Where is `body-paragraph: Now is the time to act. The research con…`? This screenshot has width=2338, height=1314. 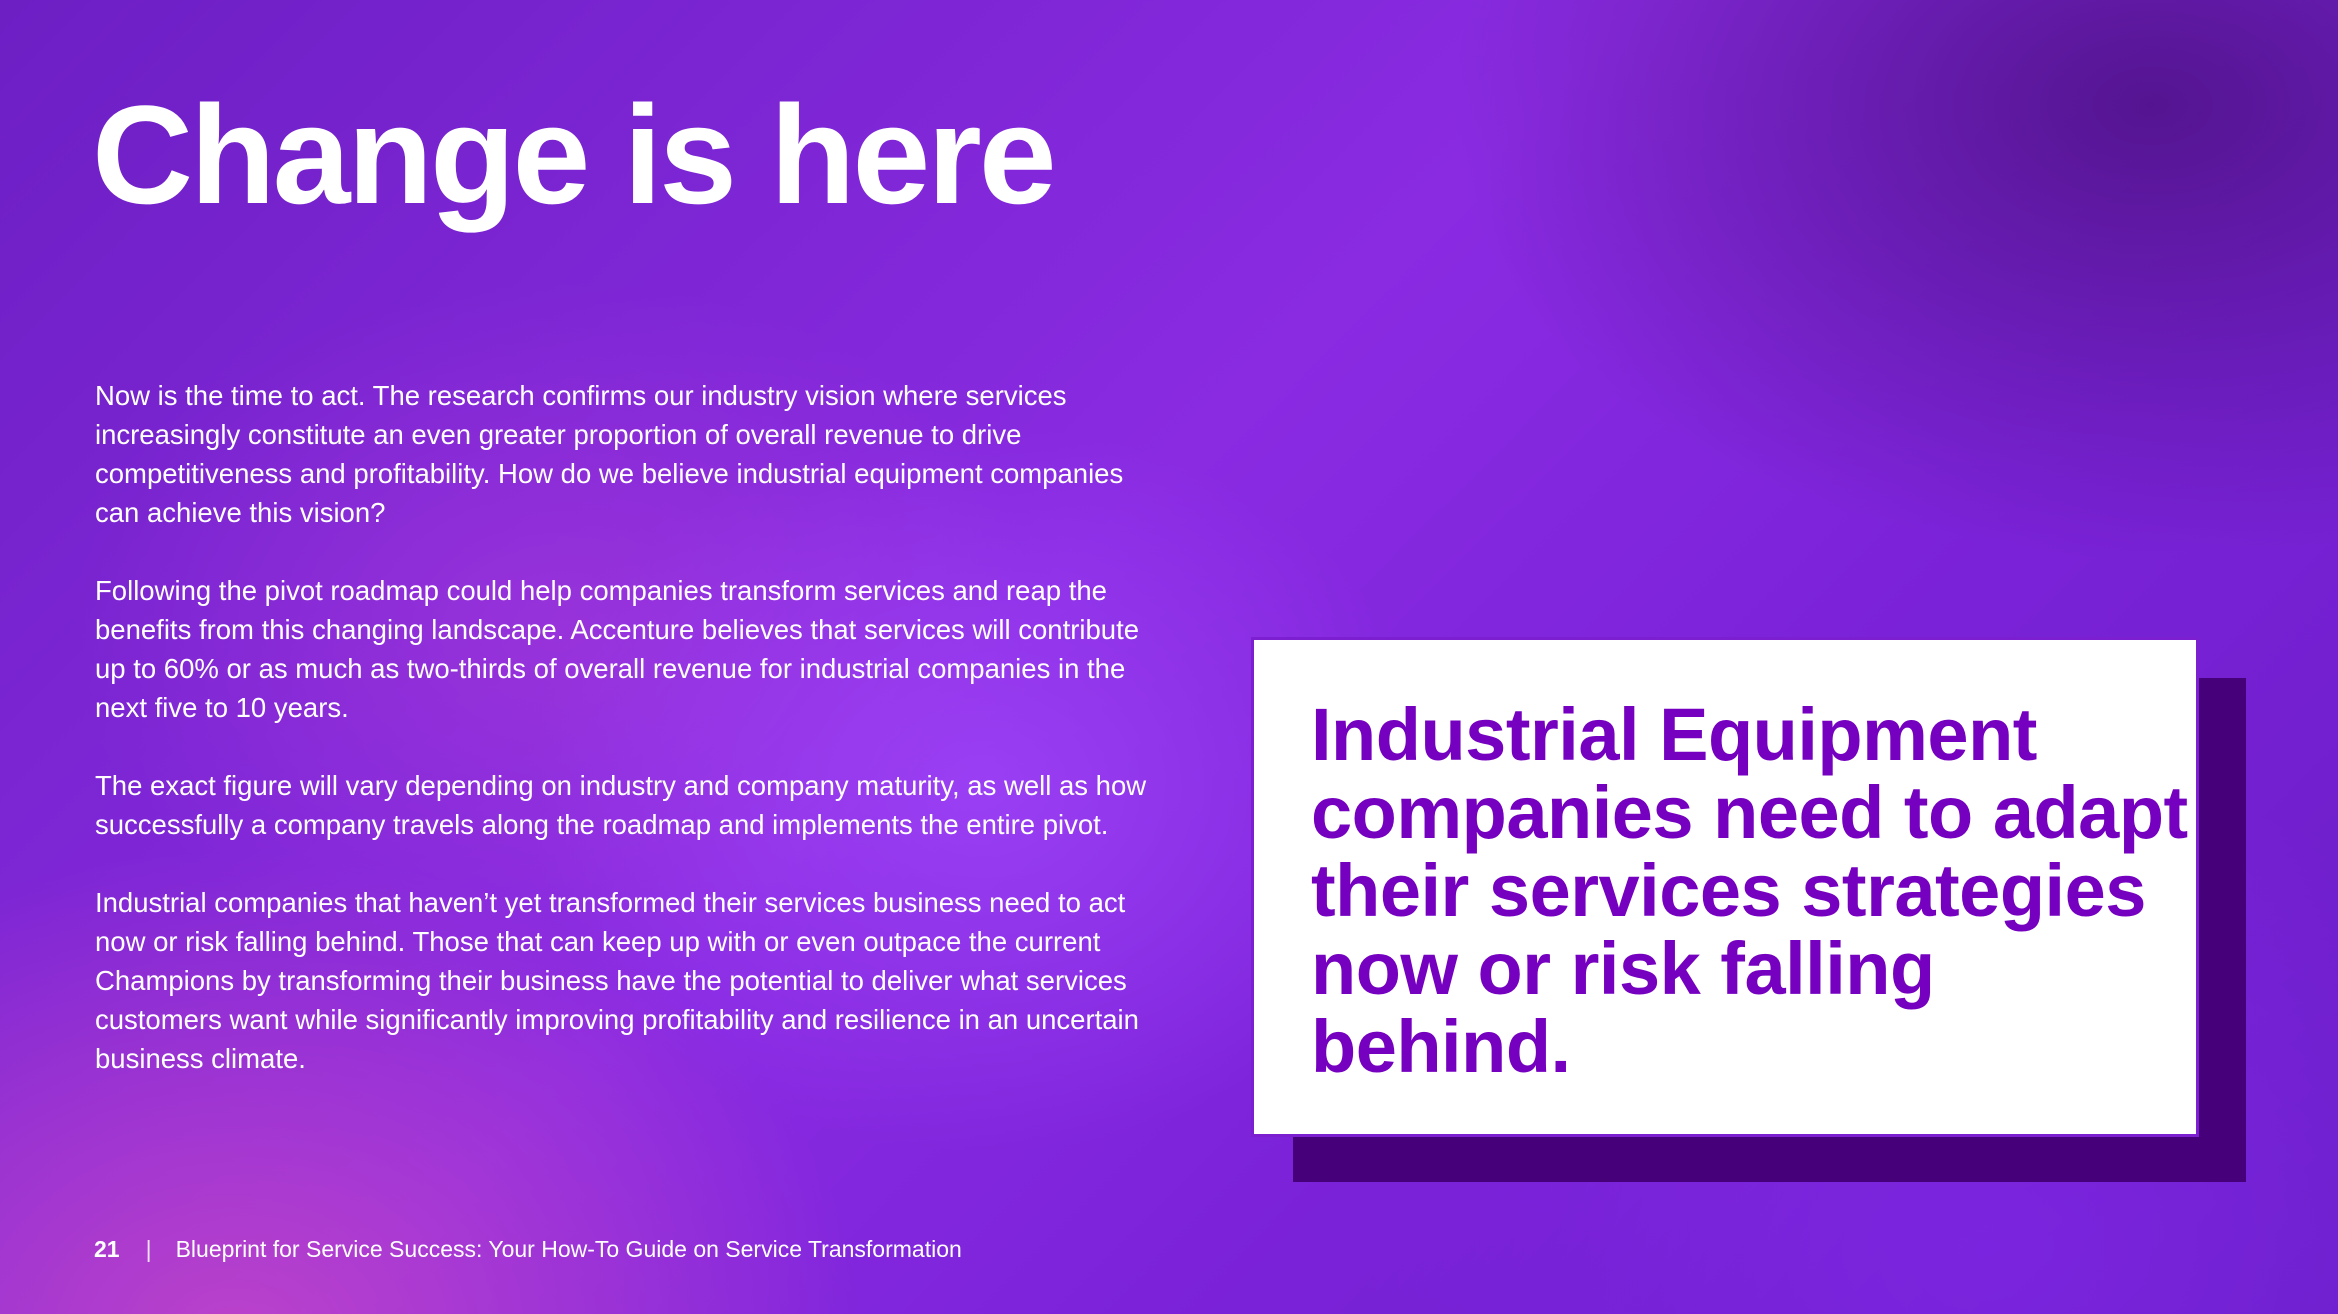
body-paragraph: Now is the time to act. The research con… is located at coordinates (609, 454).